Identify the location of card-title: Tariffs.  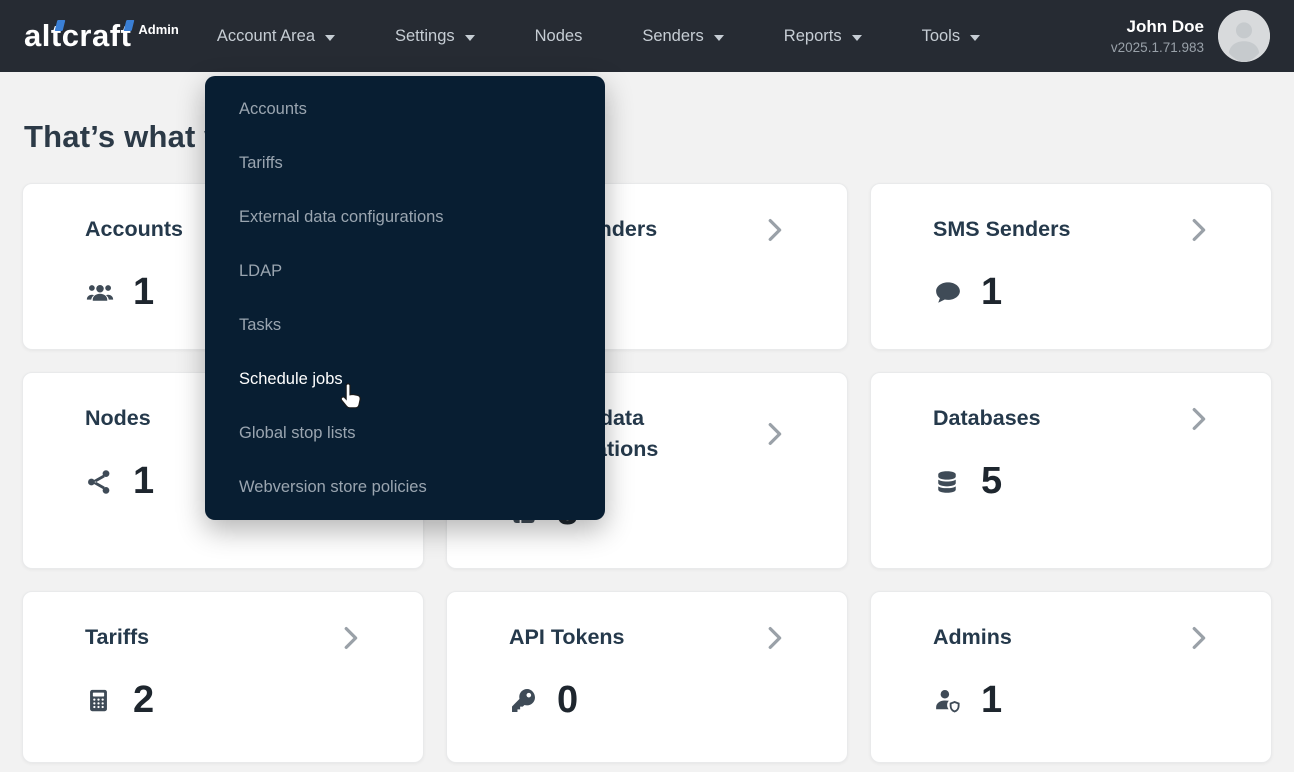
(117, 637).